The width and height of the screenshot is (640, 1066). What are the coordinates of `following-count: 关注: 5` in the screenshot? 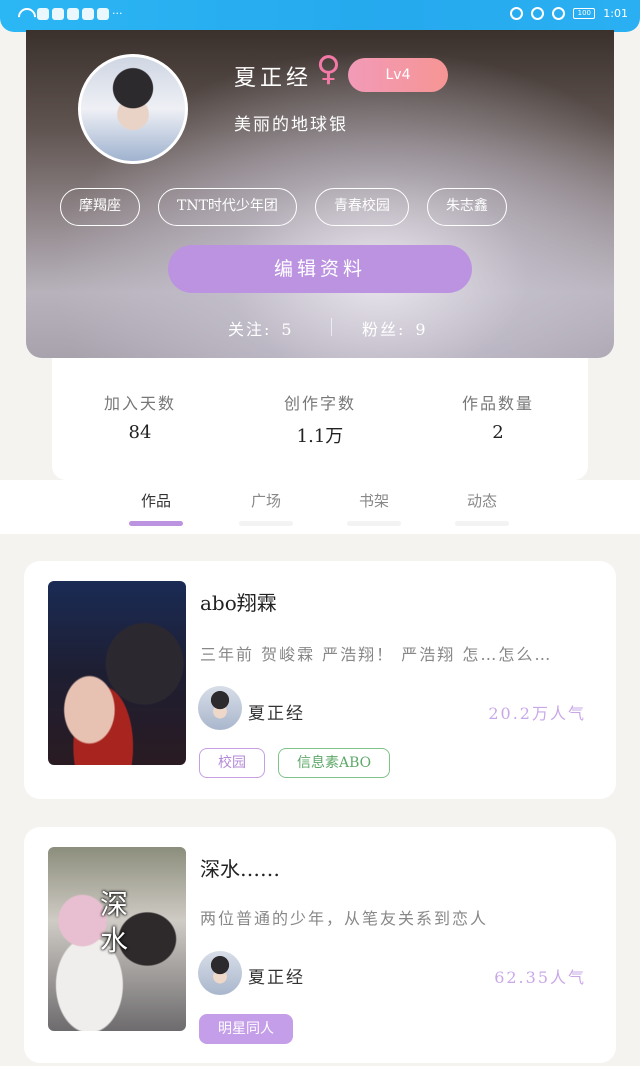 It's located at (261, 328).